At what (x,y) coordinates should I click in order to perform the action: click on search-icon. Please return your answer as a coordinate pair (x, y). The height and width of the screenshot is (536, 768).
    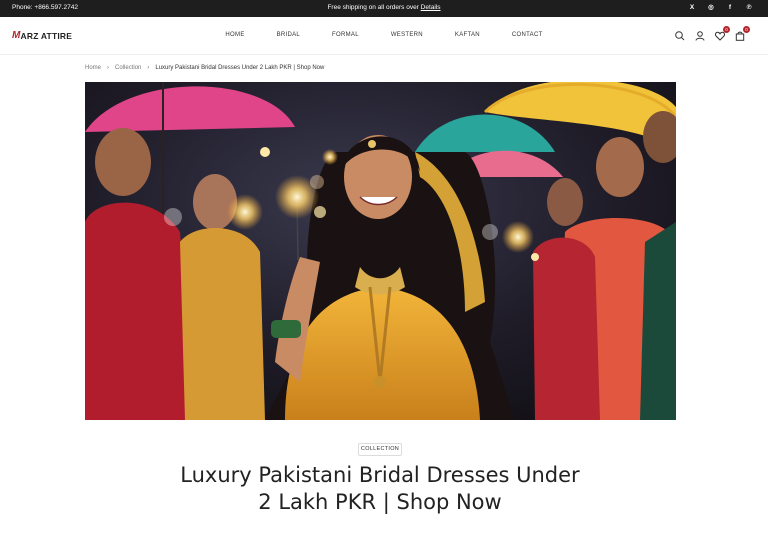
    Looking at the image, I should click on (680, 35).